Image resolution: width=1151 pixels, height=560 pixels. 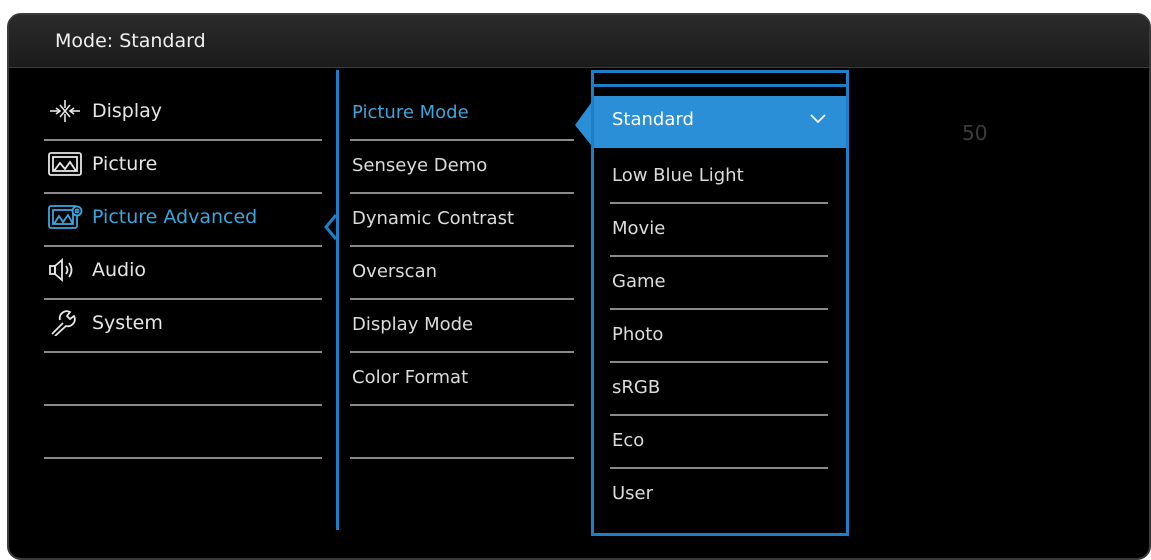 I want to click on option-label: Eco, so click(x=628, y=440).